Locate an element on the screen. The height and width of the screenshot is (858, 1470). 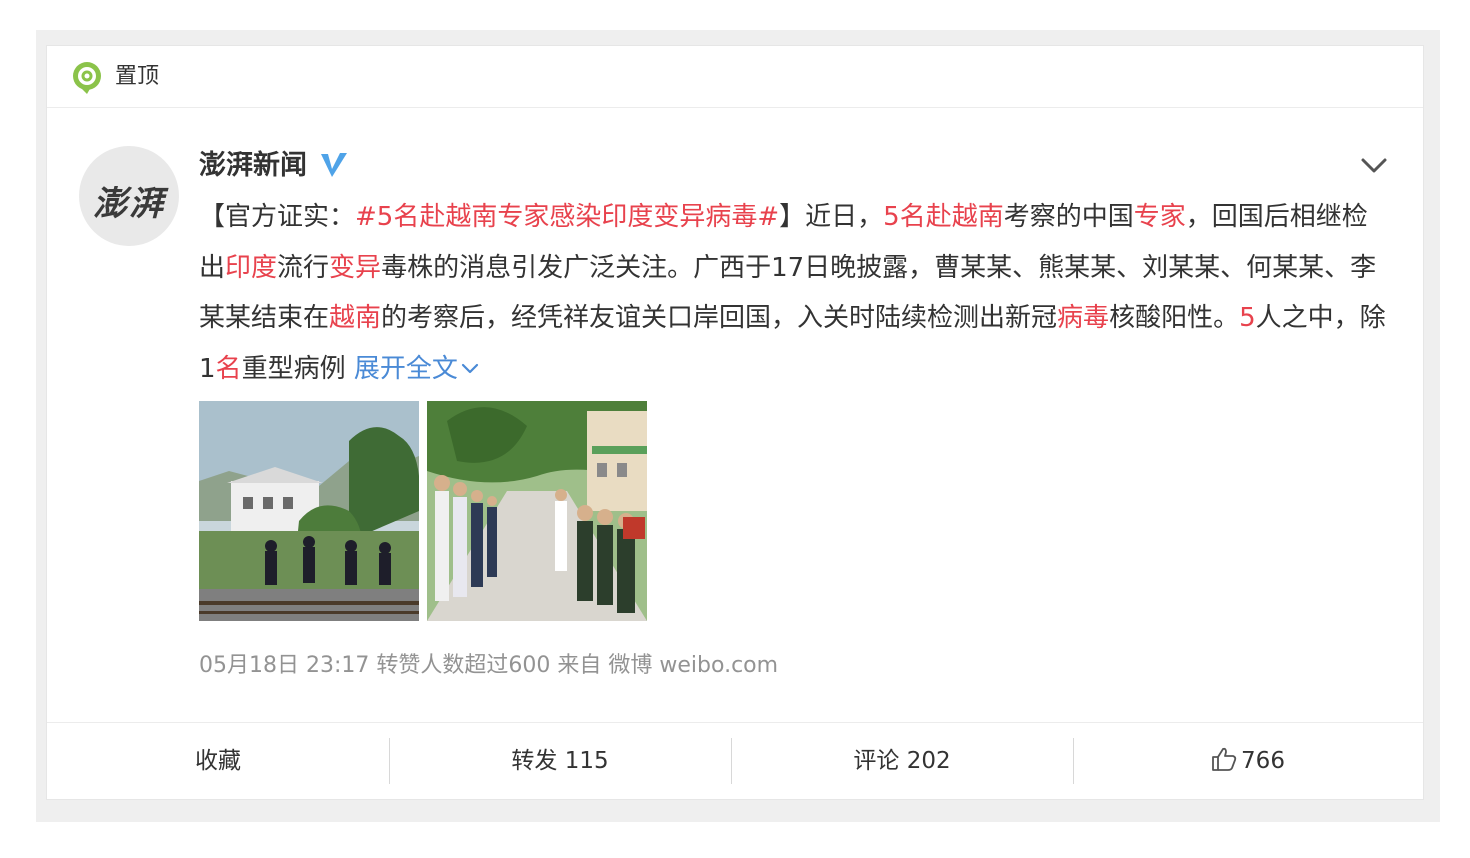
comment-label: 评论 202 is located at coordinates (902, 761).